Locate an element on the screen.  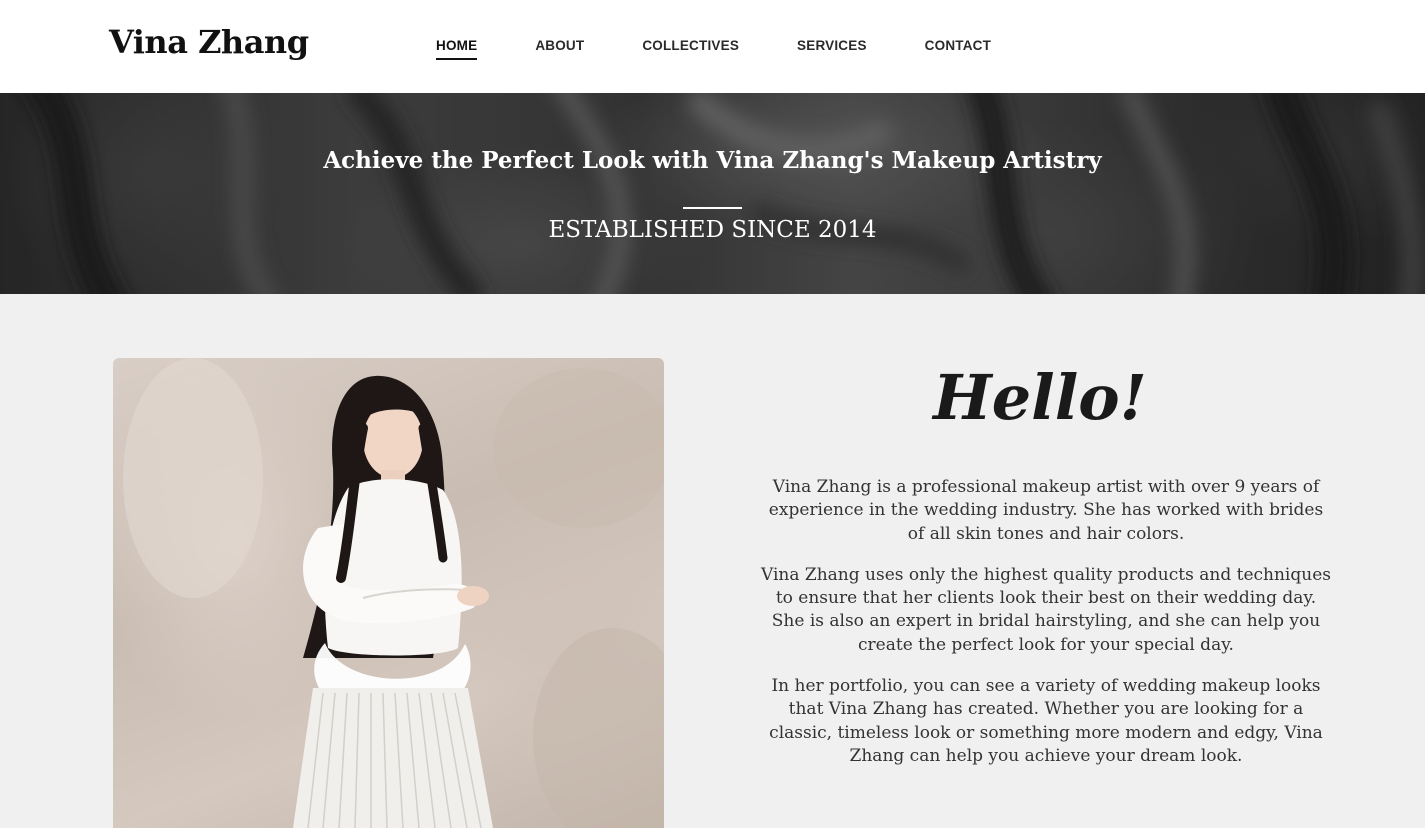
nav-services: SERVICES is located at coordinates (832, 48).